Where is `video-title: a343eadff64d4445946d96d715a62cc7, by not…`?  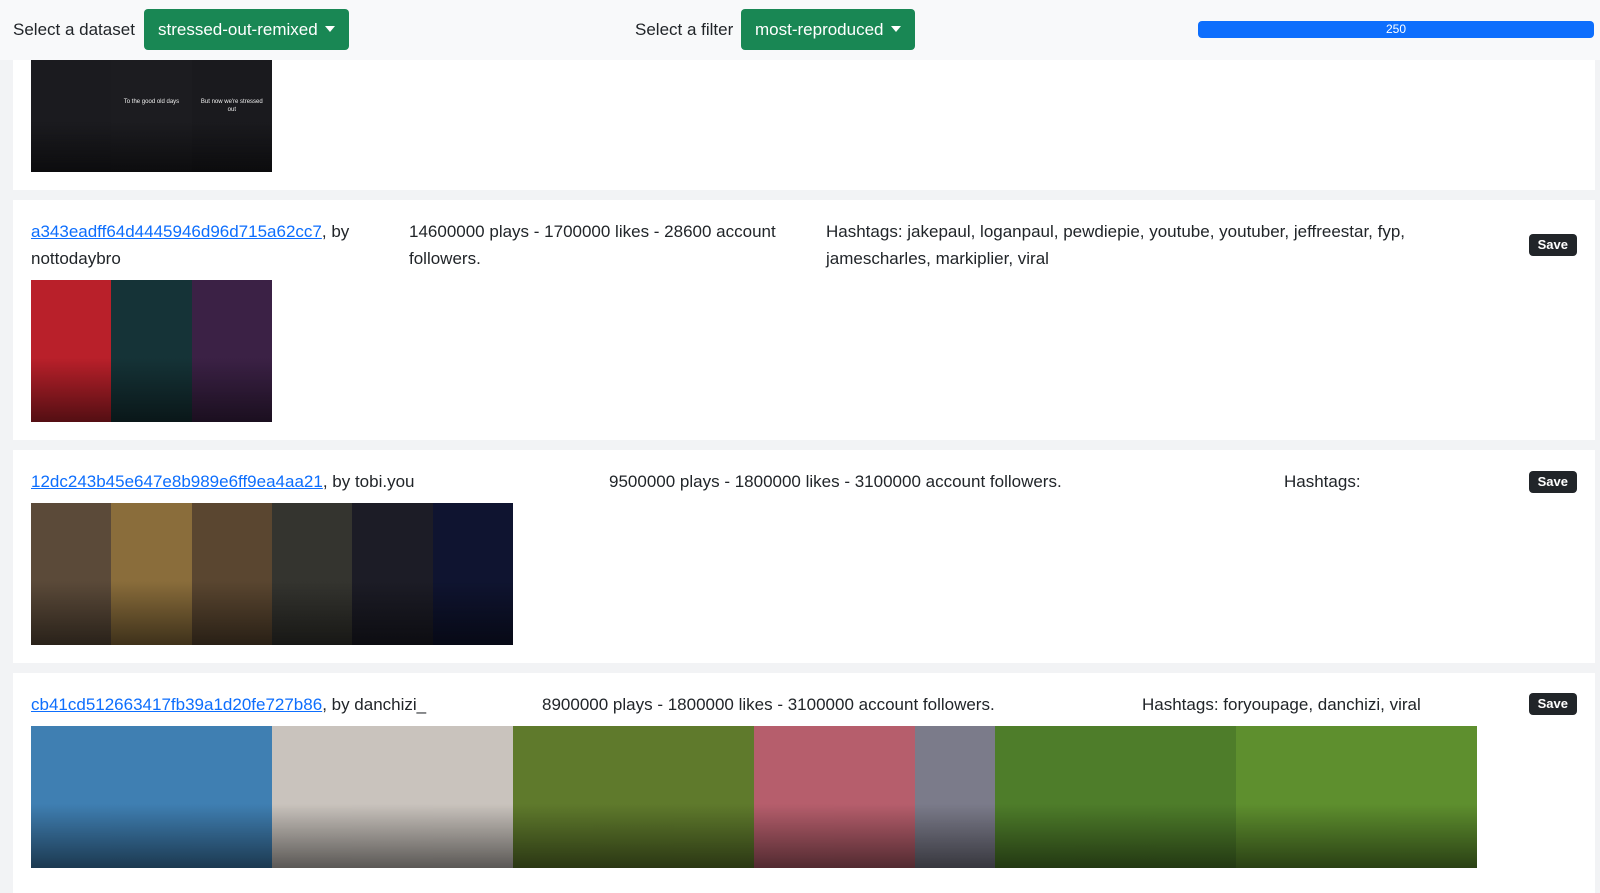 video-title: a343eadff64d4445946d96d715a62cc7, by not… is located at coordinates (211, 245).